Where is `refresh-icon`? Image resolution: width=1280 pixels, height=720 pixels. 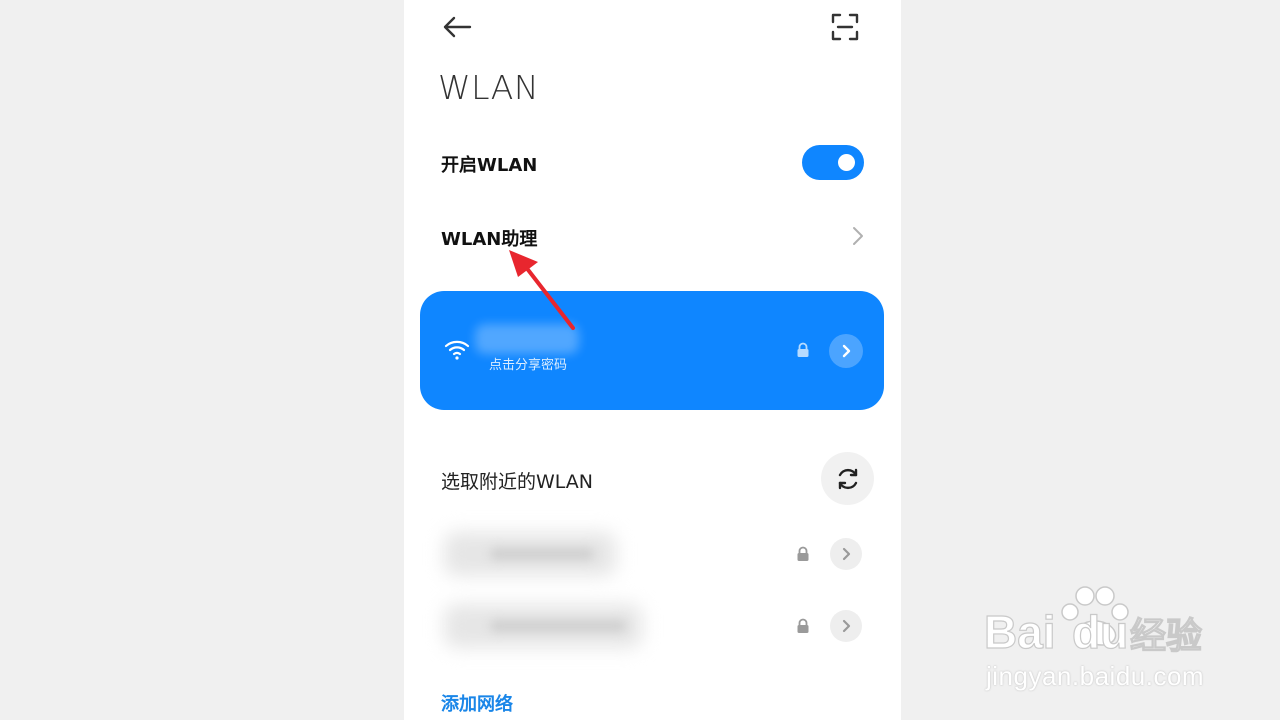 refresh-icon is located at coordinates (847, 478).